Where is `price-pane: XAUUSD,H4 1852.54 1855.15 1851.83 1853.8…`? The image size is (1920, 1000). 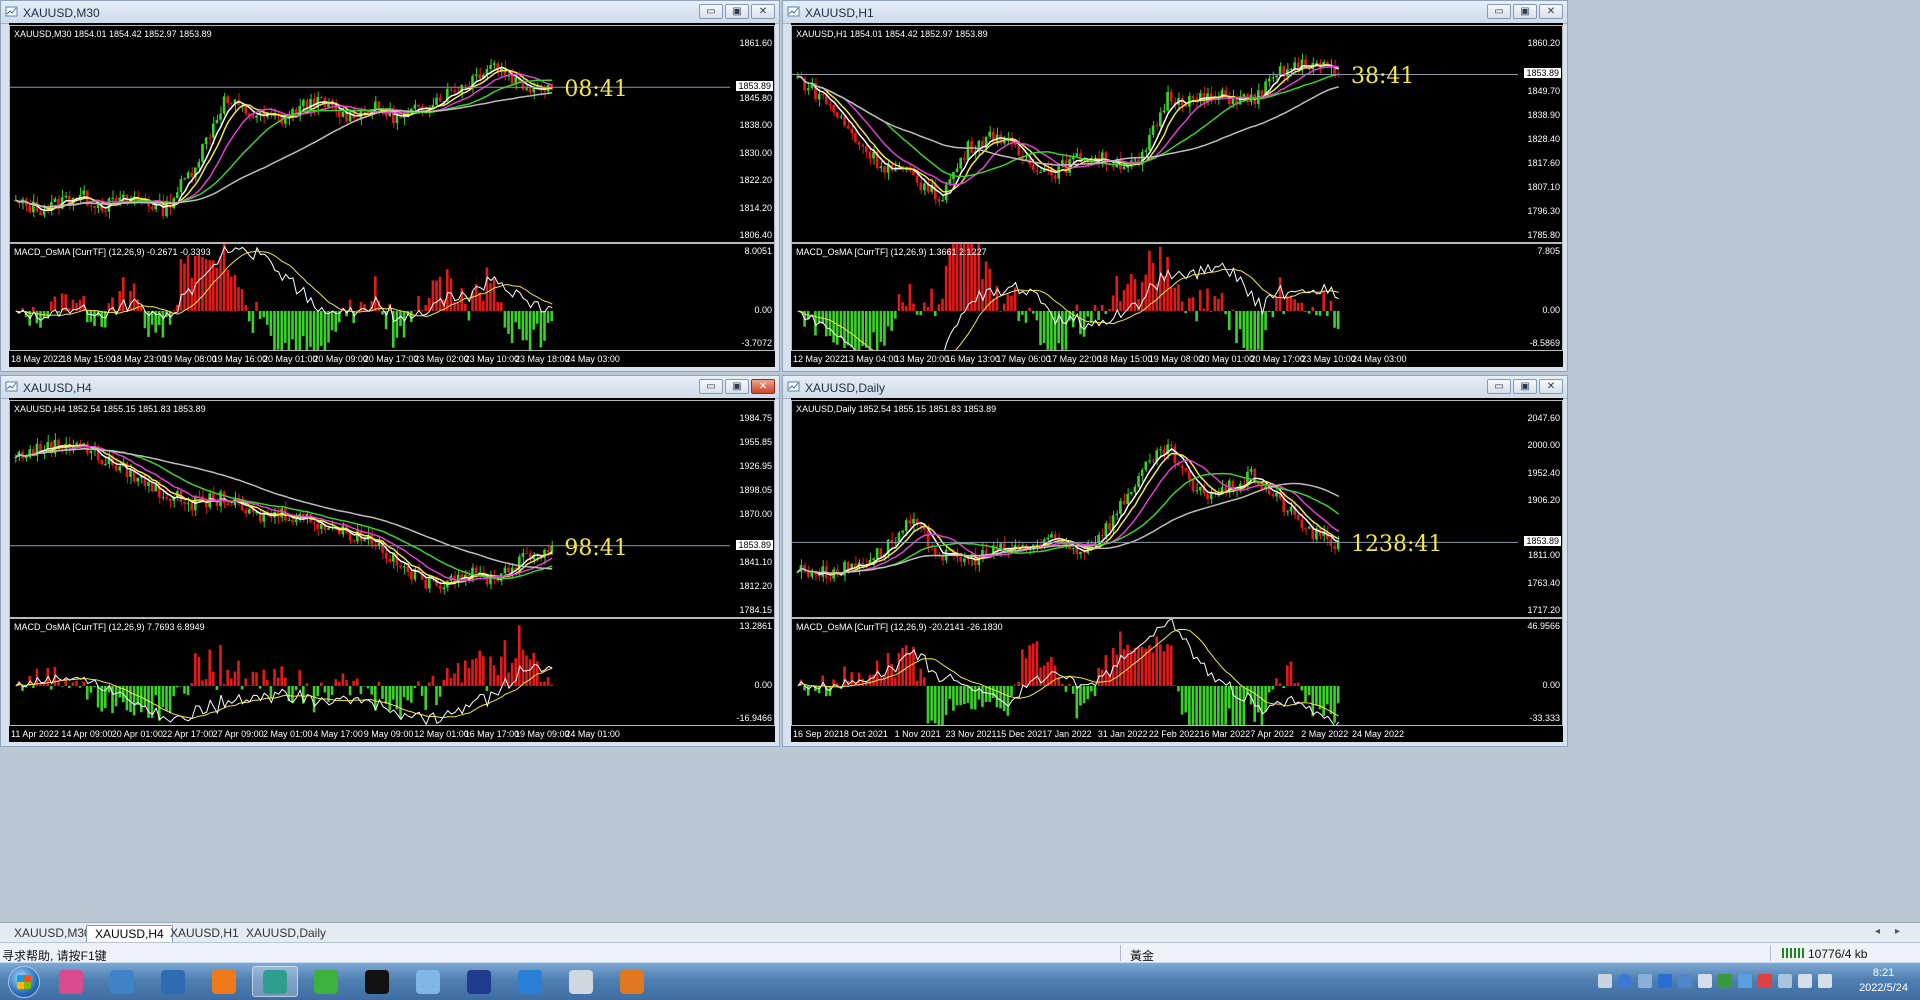
price-pane: XAUUSD,H4 1852.54 1855.15 1851.83 1853.8… is located at coordinates (392, 509).